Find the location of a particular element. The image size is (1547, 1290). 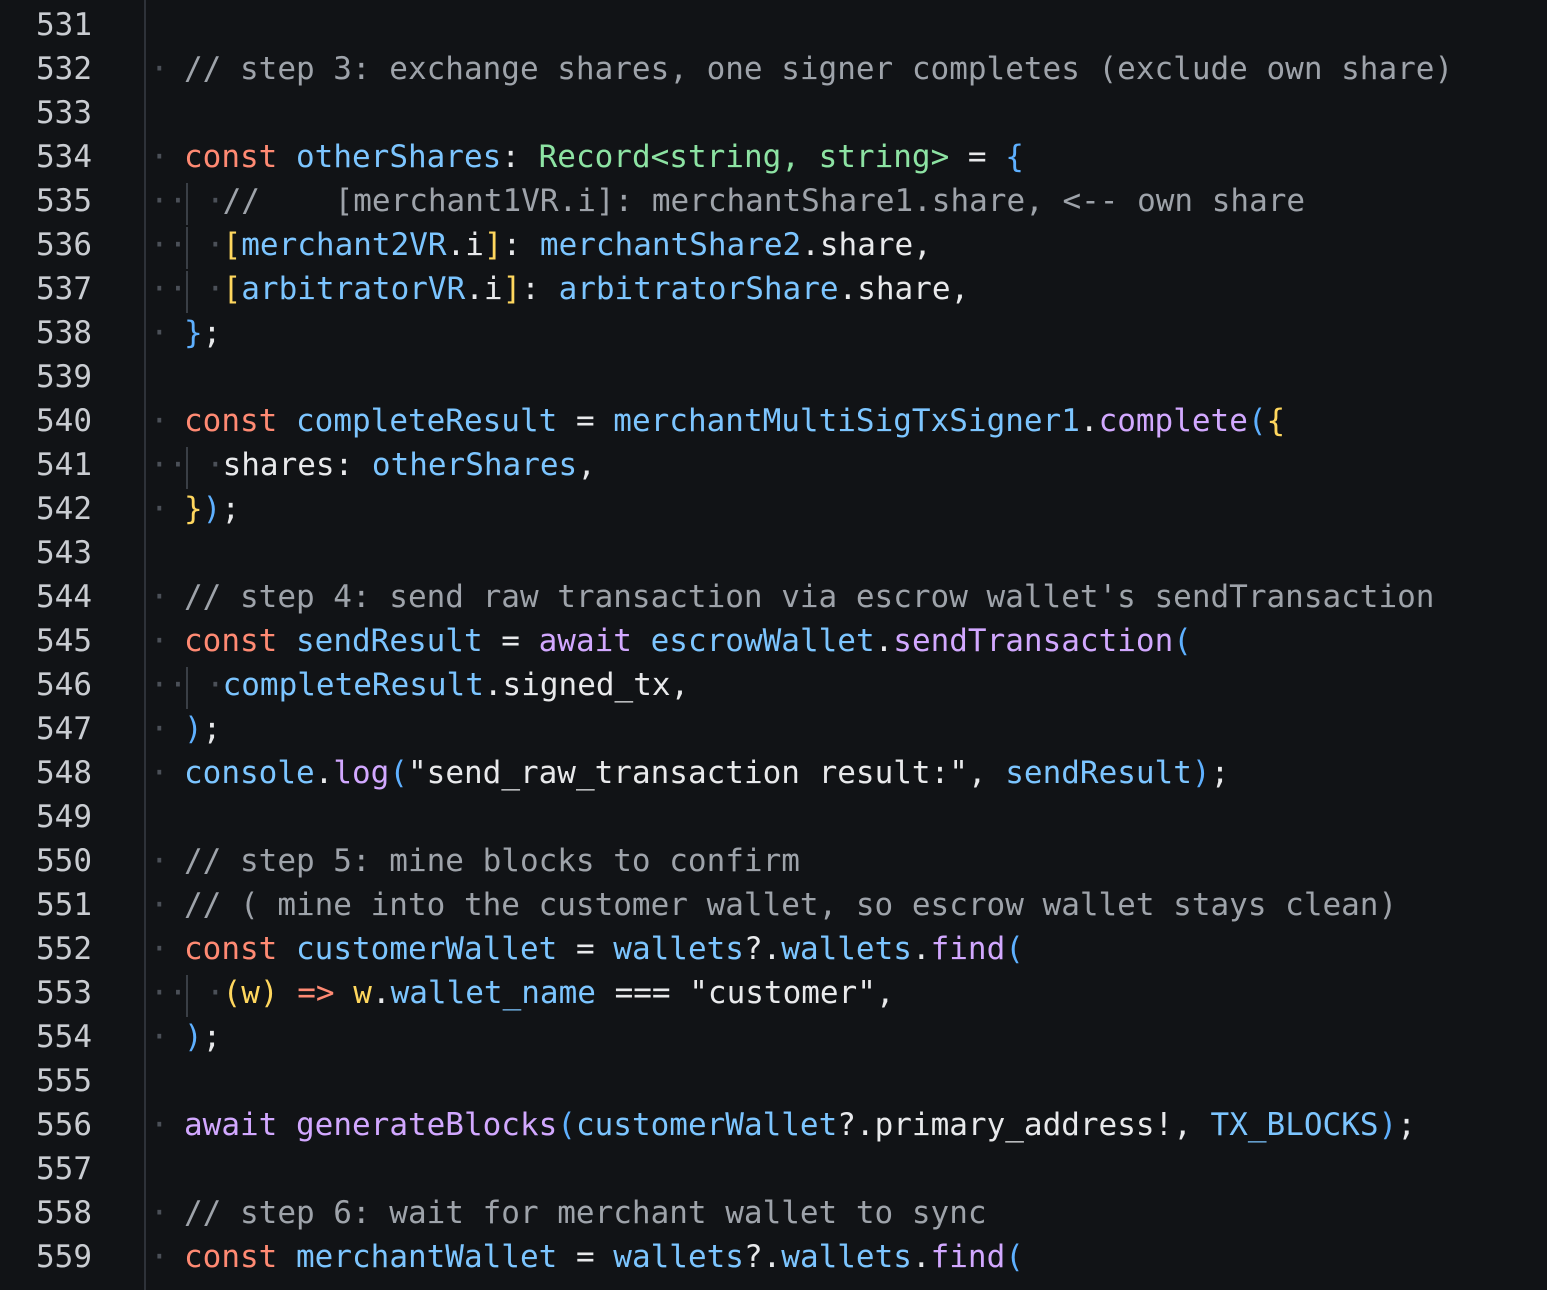

code-token: // step 5: mine blocks to confirm is located at coordinates (492, 861).